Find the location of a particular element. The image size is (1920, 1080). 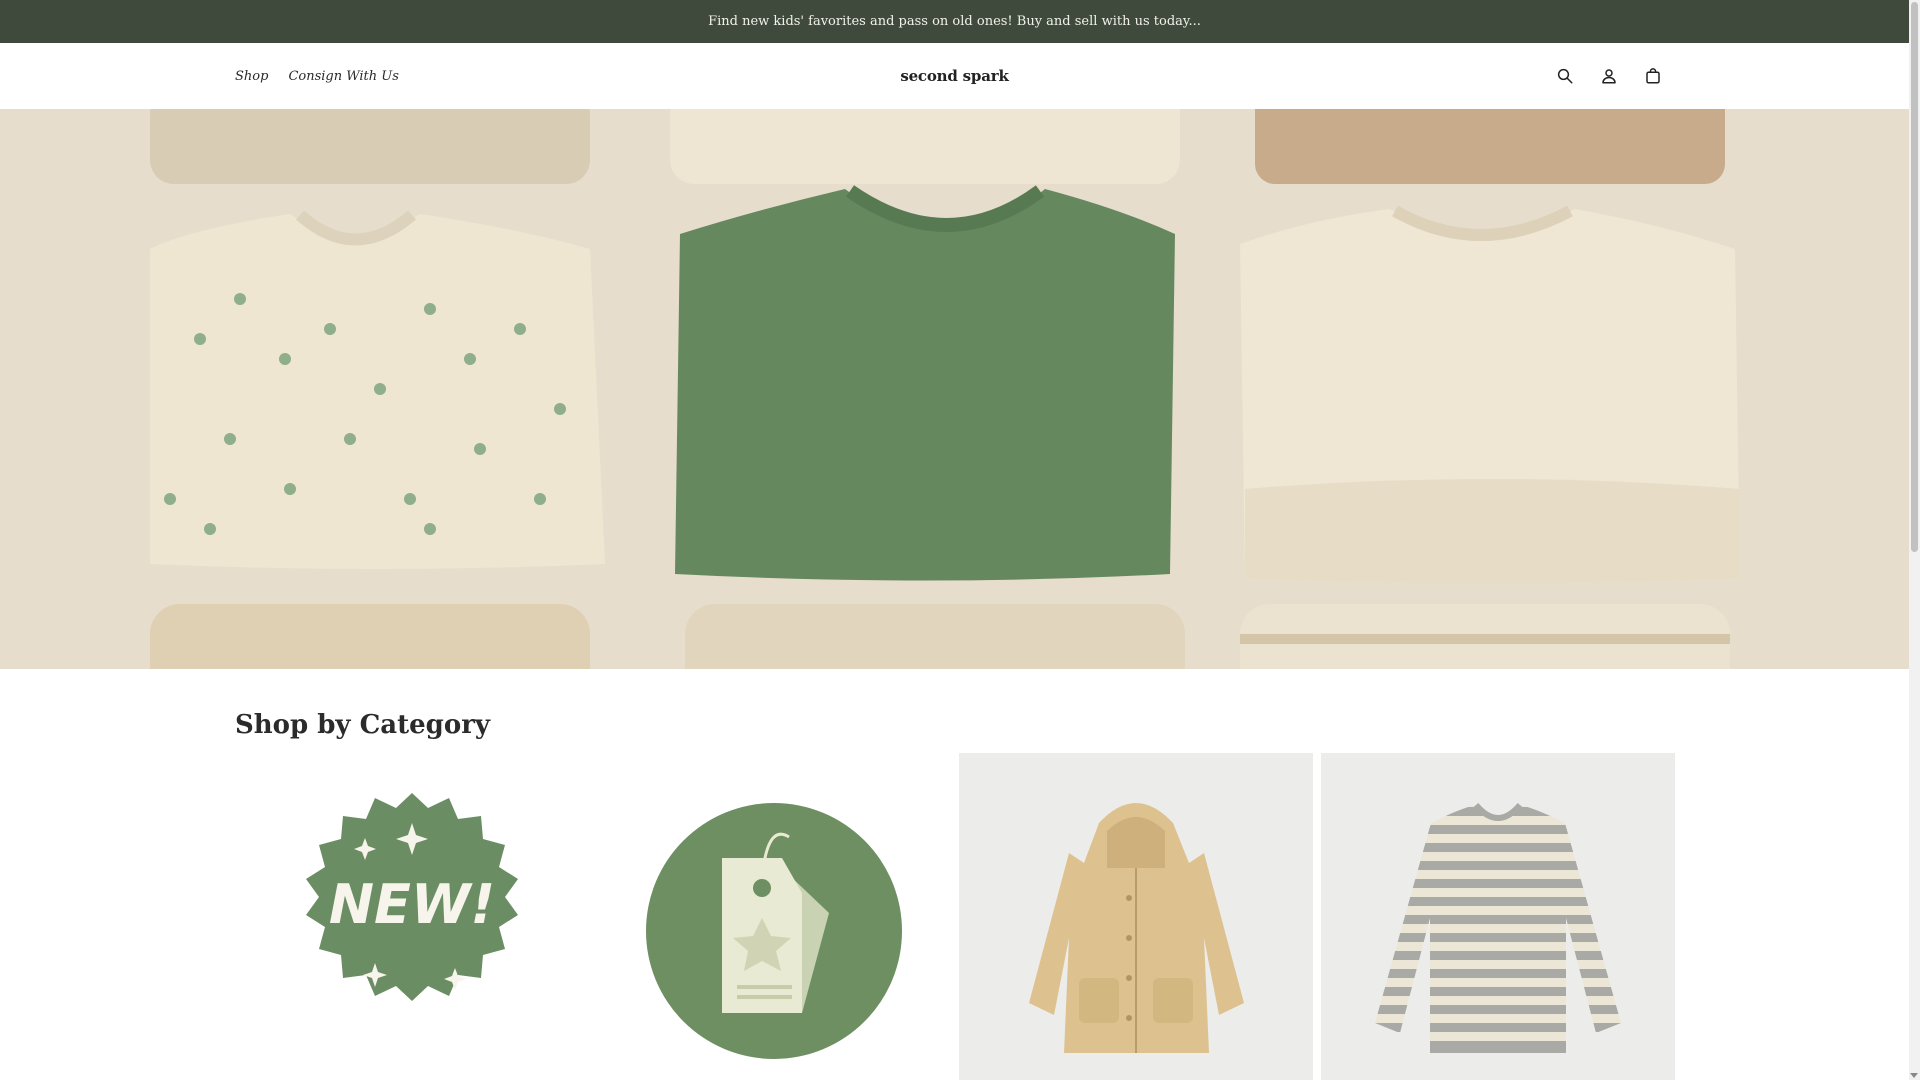

category-card-new: NEW! is located at coordinates (412, 916).